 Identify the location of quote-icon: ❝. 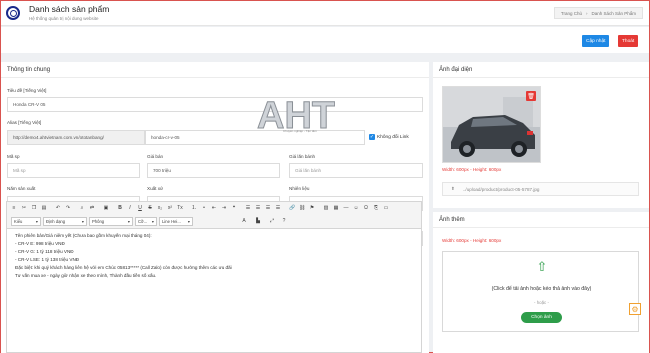
(234, 208).